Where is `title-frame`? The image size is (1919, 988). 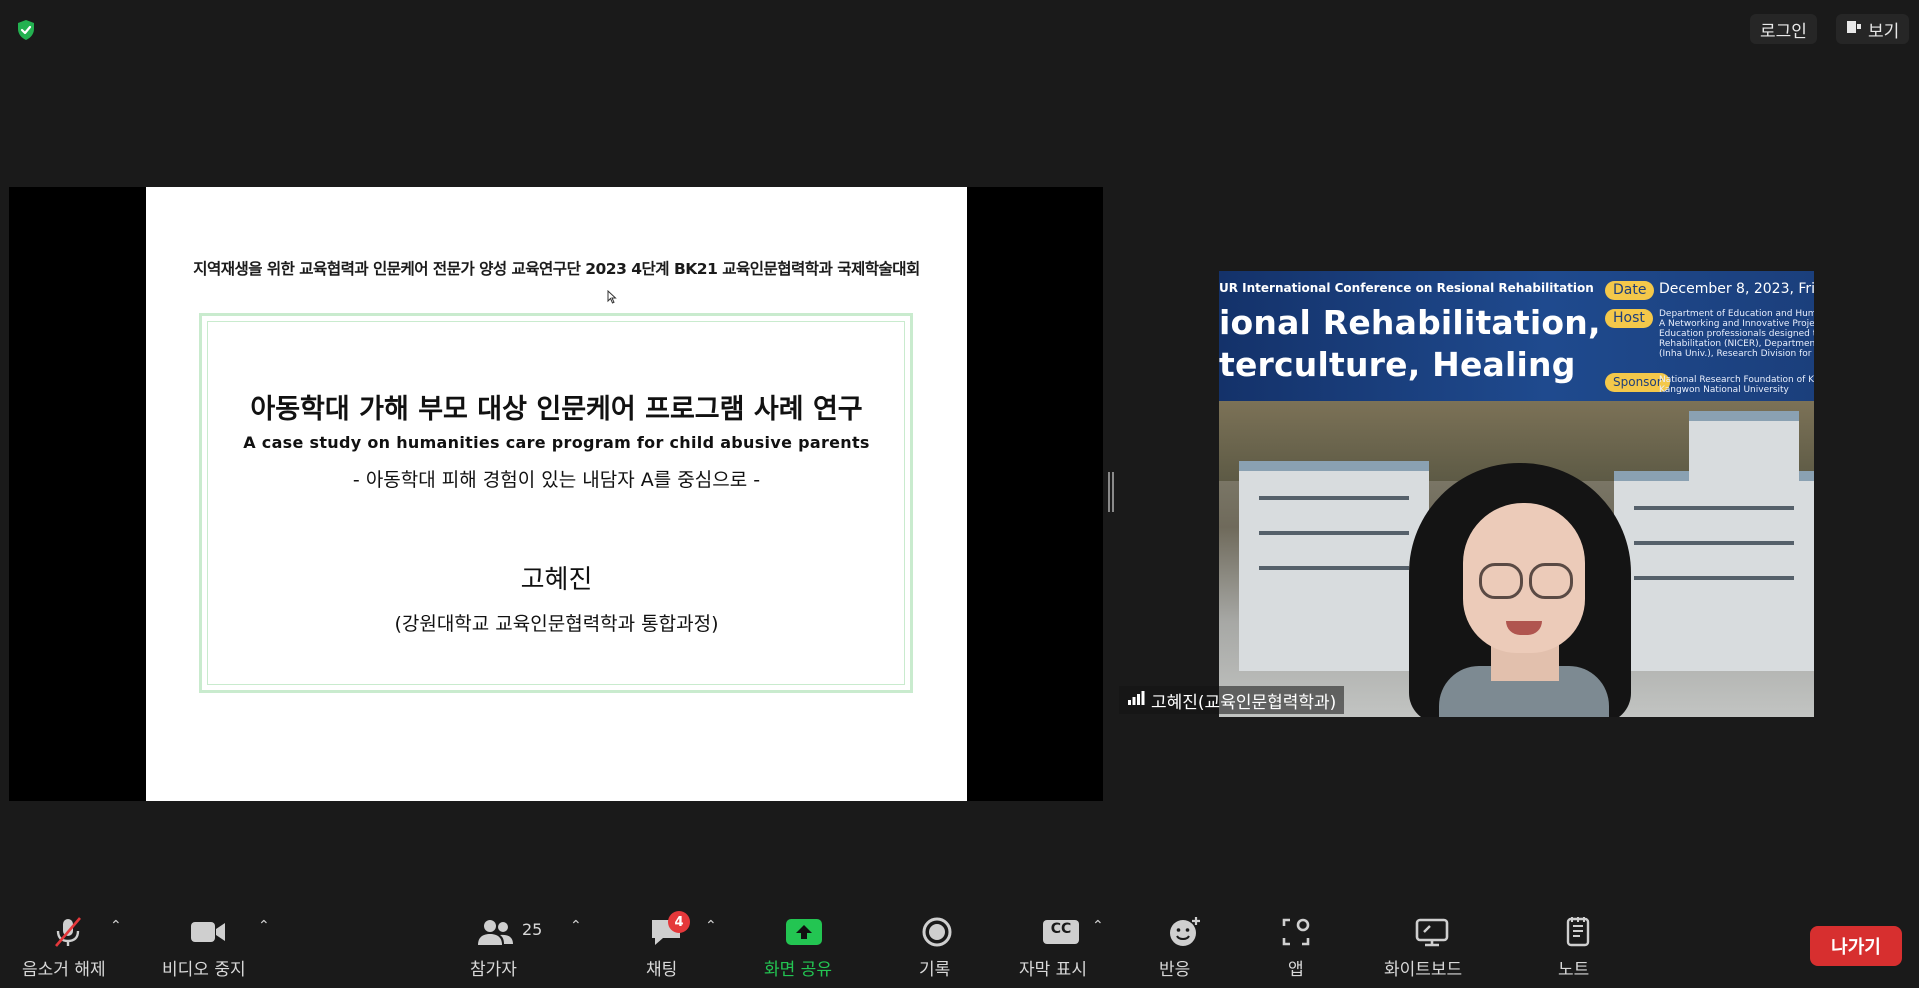 title-frame is located at coordinates (556, 503).